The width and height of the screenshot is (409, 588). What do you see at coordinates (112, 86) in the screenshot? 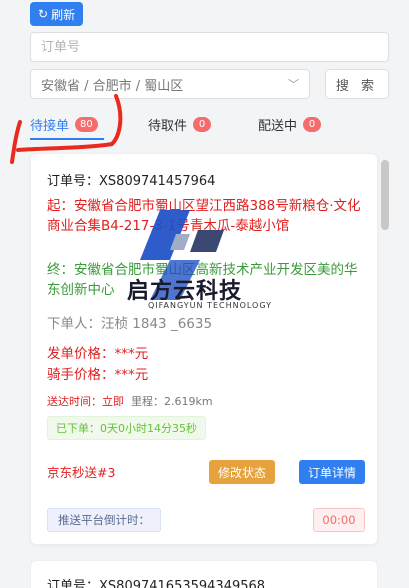
I see `region-value: 安徽省 / 合肥市 / 蜀山区` at bounding box center [112, 86].